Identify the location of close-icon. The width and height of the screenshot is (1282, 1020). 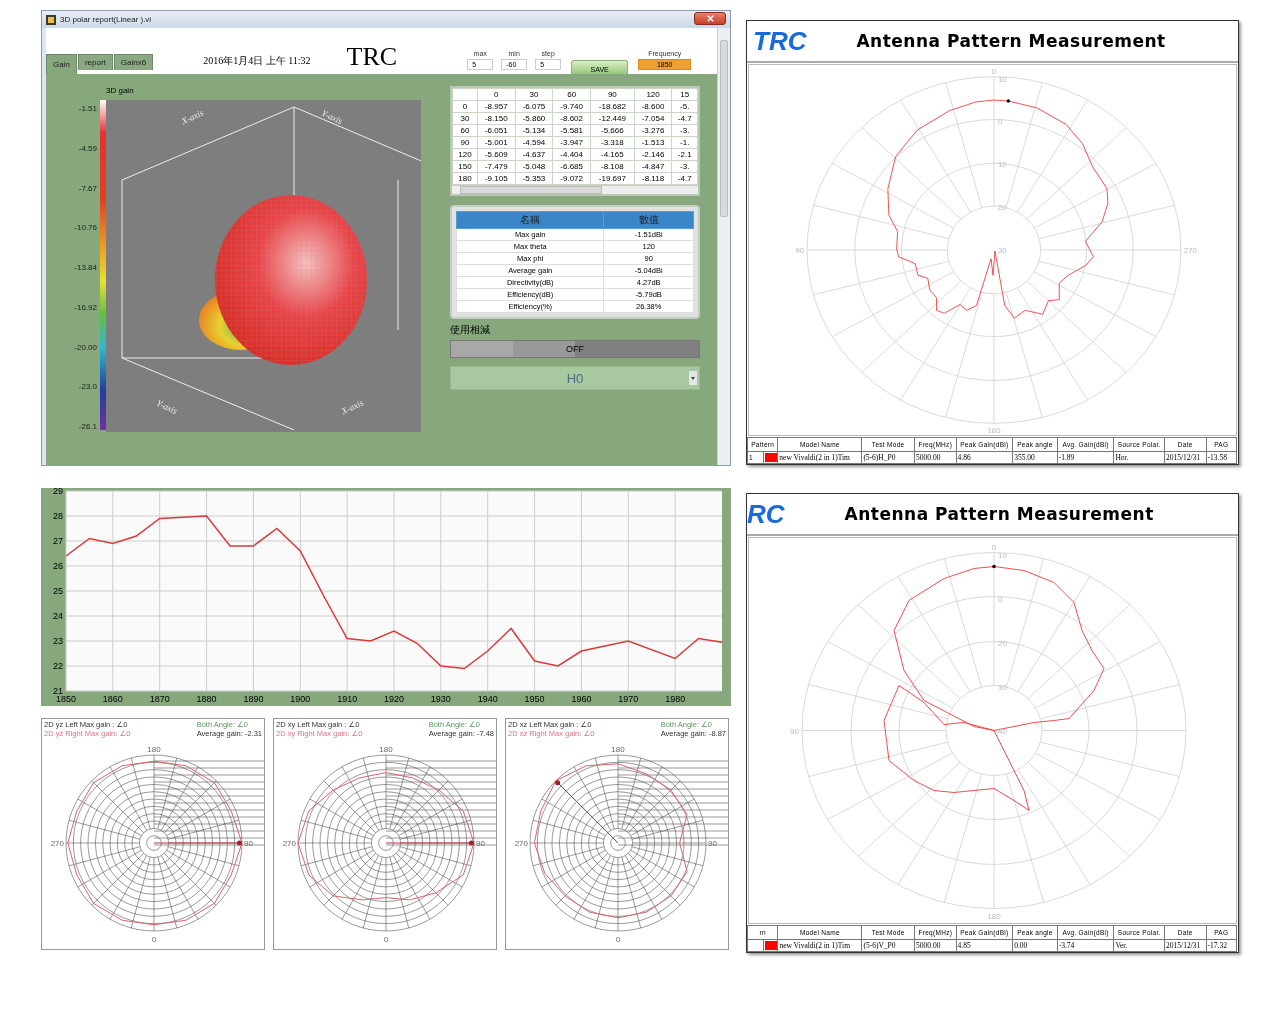
(710, 18).